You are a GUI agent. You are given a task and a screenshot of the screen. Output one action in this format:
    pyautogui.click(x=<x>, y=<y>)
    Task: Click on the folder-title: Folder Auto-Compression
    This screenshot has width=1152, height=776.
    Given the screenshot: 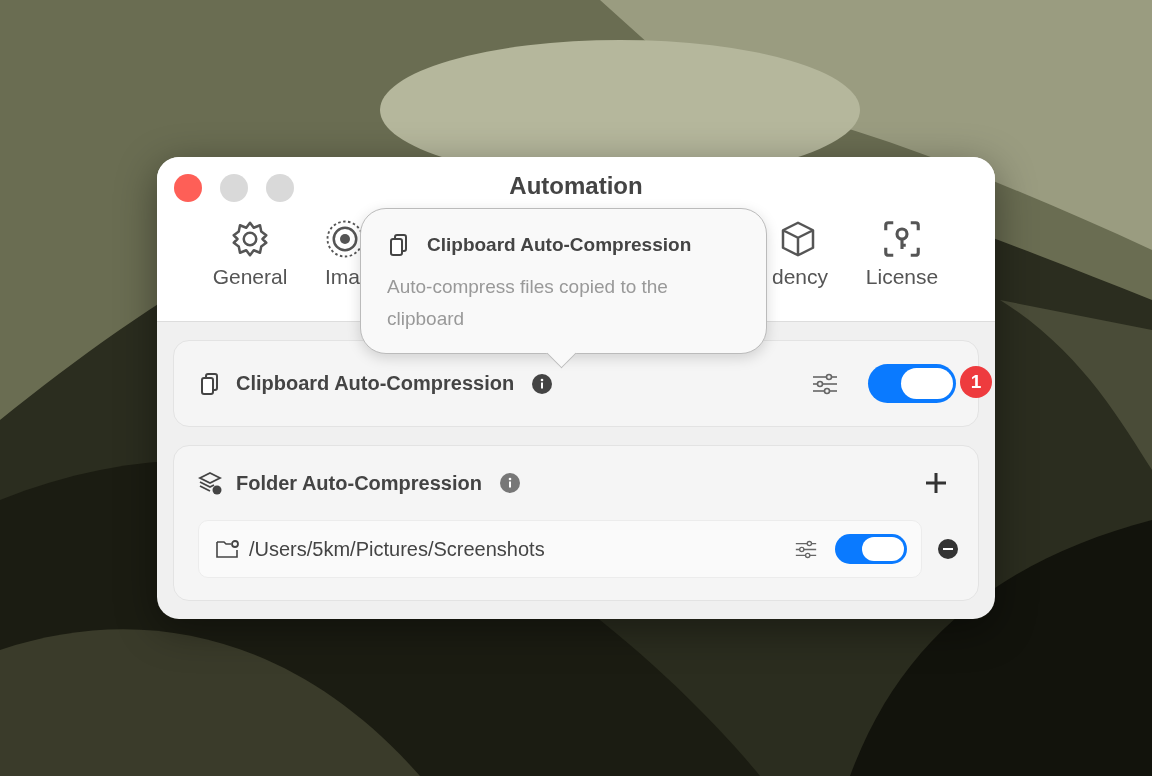 What is the action you would take?
    pyautogui.click(x=359, y=483)
    